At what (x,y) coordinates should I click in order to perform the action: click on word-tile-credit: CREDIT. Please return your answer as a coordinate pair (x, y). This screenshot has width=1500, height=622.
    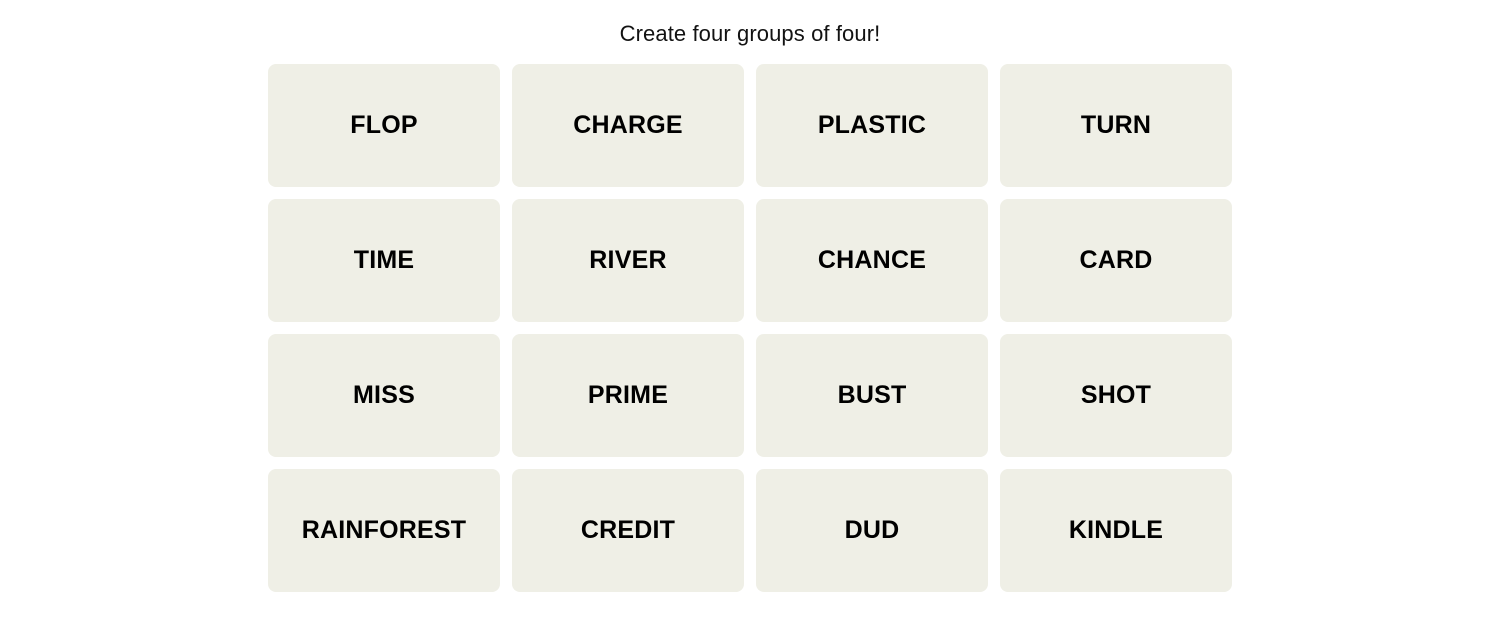
    Looking at the image, I should click on (628, 530).